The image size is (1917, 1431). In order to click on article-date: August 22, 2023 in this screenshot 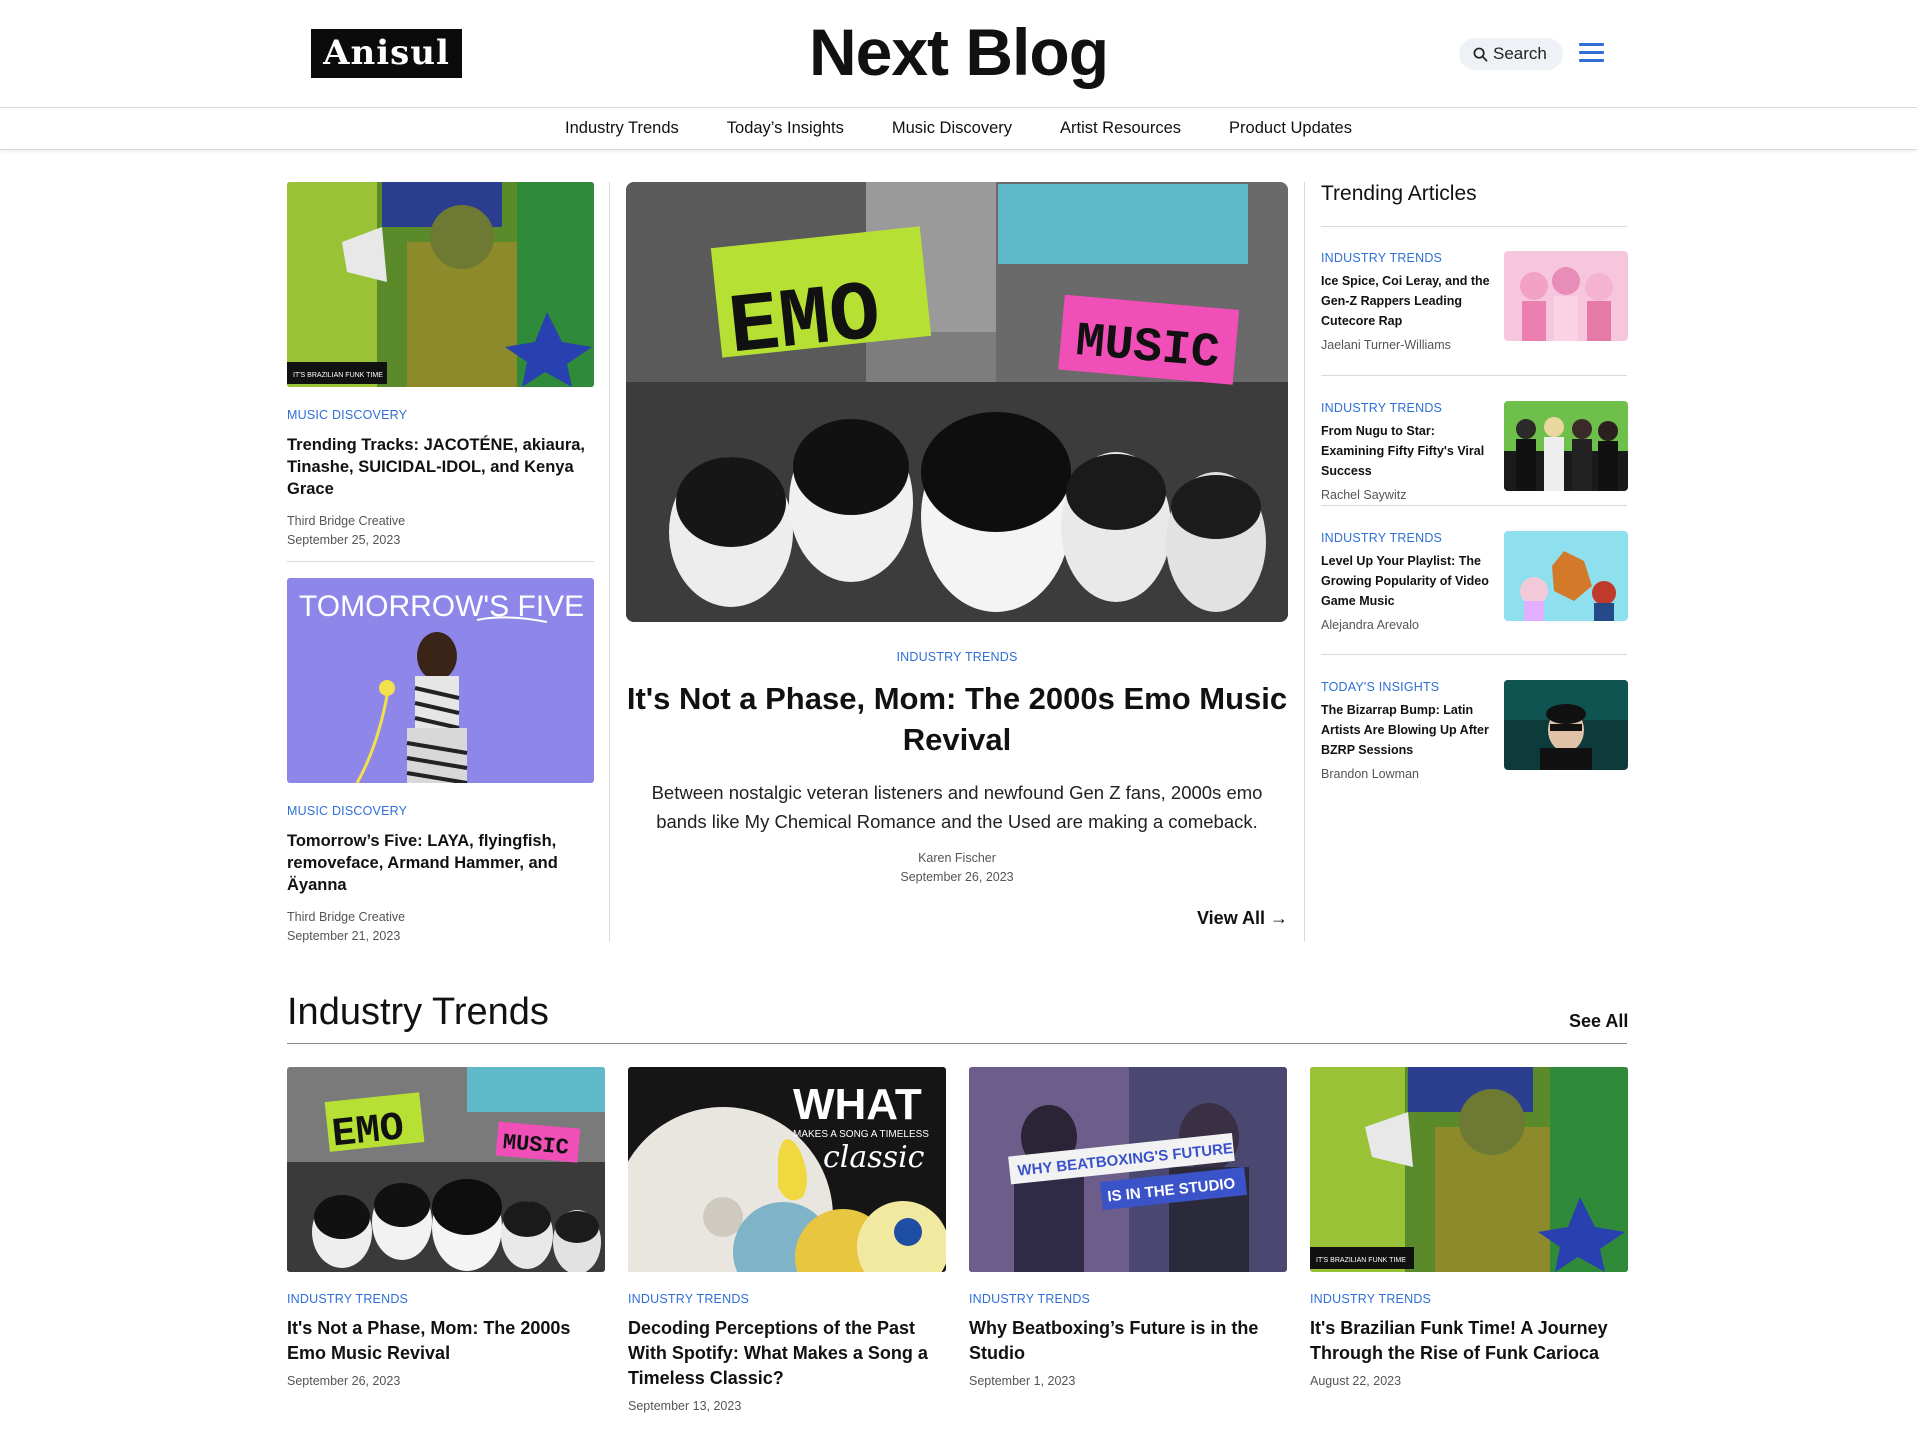, I will do `click(1356, 1381)`.